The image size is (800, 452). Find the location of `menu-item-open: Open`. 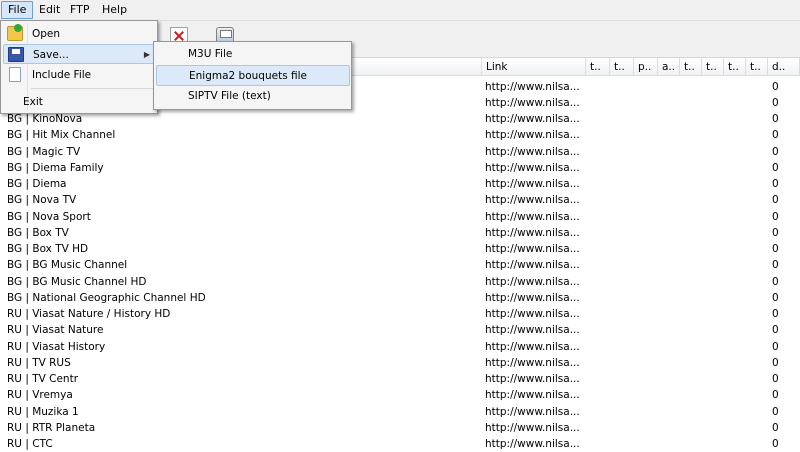

menu-item-open: Open is located at coordinates (79, 34).